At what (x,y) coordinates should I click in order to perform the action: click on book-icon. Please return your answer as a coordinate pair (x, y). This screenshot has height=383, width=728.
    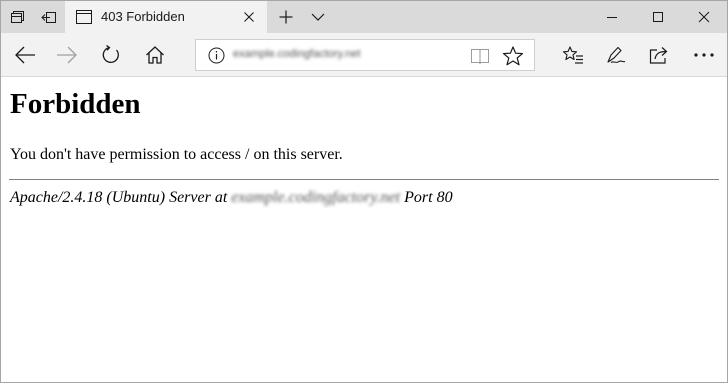
    Looking at the image, I should click on (480, 56).